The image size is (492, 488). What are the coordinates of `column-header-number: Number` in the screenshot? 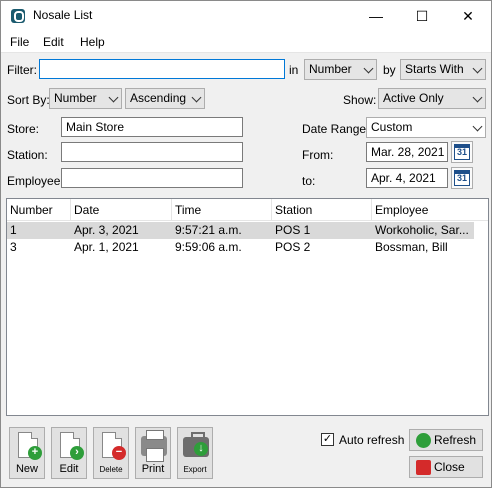 It's located at (39, 210).